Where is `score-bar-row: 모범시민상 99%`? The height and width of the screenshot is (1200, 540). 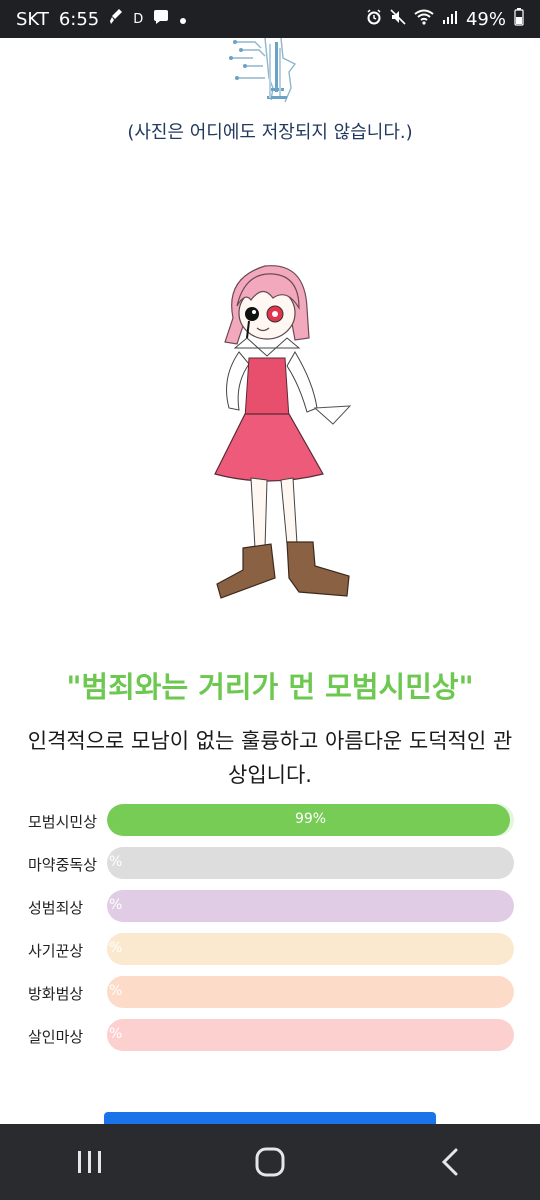 score-bar-row: 모범시민상 99% is located at coordinates (270, 820).